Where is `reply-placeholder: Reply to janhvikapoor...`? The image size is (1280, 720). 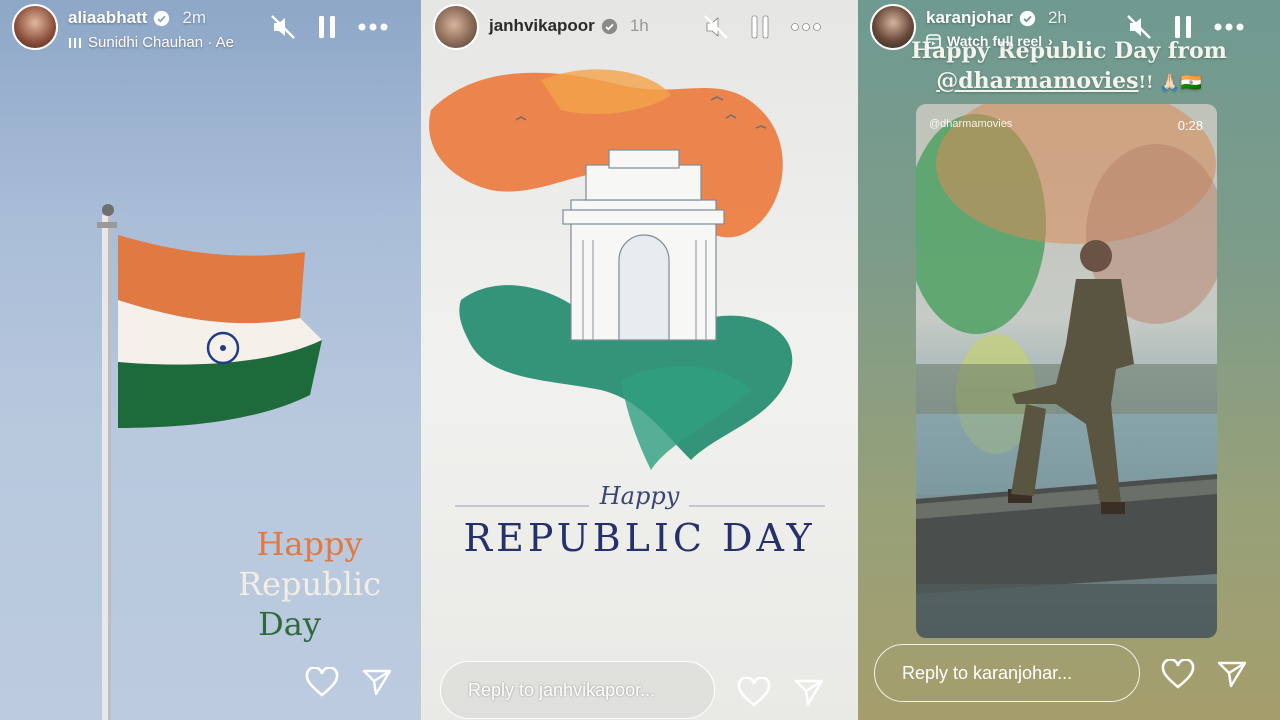
reply-placeholder: Reply to janhvikapoor... is located at coordinates (562, 689).